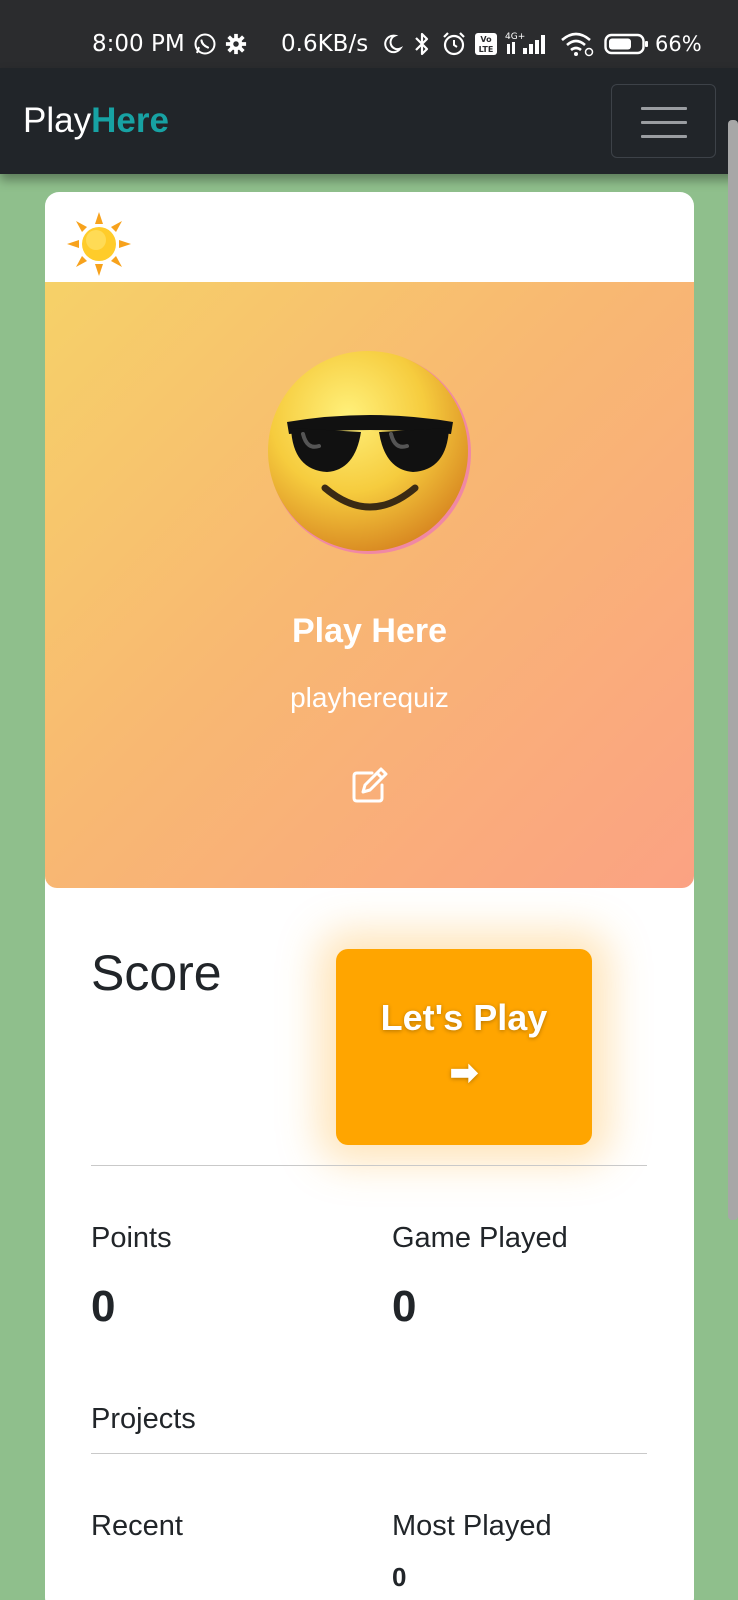 The height and width of the screenshot is (1600, 738). Describe the element at coordinates (370, 453) in the screenshot. I see `sunglasses-emoji-icon` at that location.